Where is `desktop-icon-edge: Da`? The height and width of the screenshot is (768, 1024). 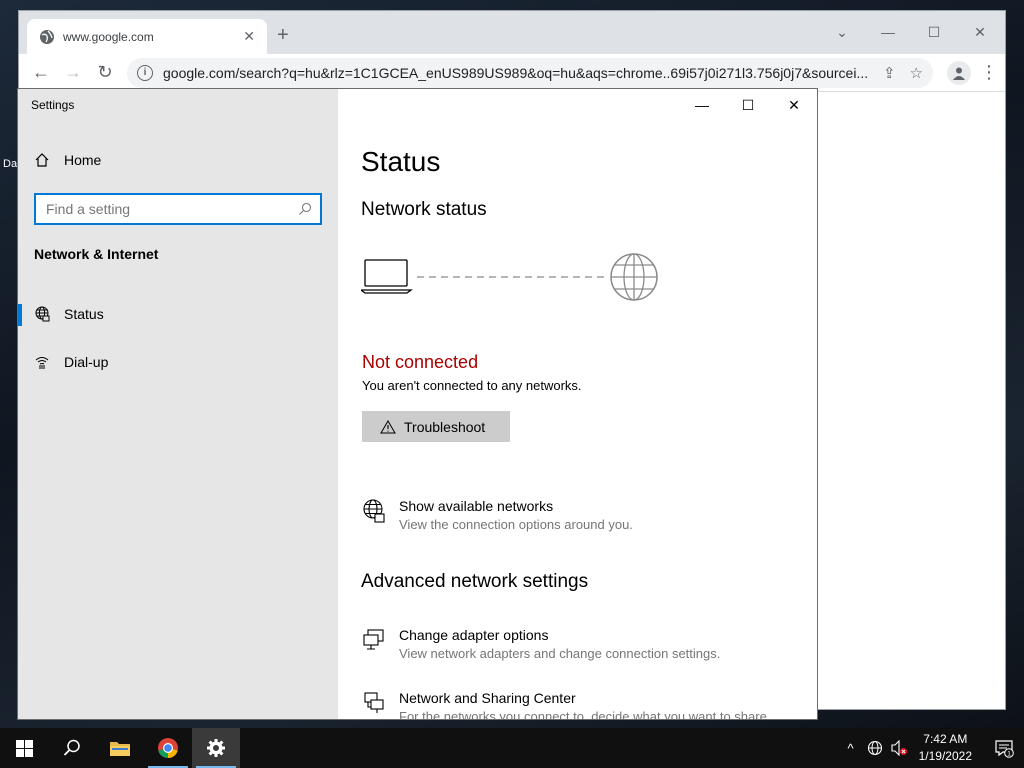 desktop-icon-edge: Da is located at coordinates (9, 210).